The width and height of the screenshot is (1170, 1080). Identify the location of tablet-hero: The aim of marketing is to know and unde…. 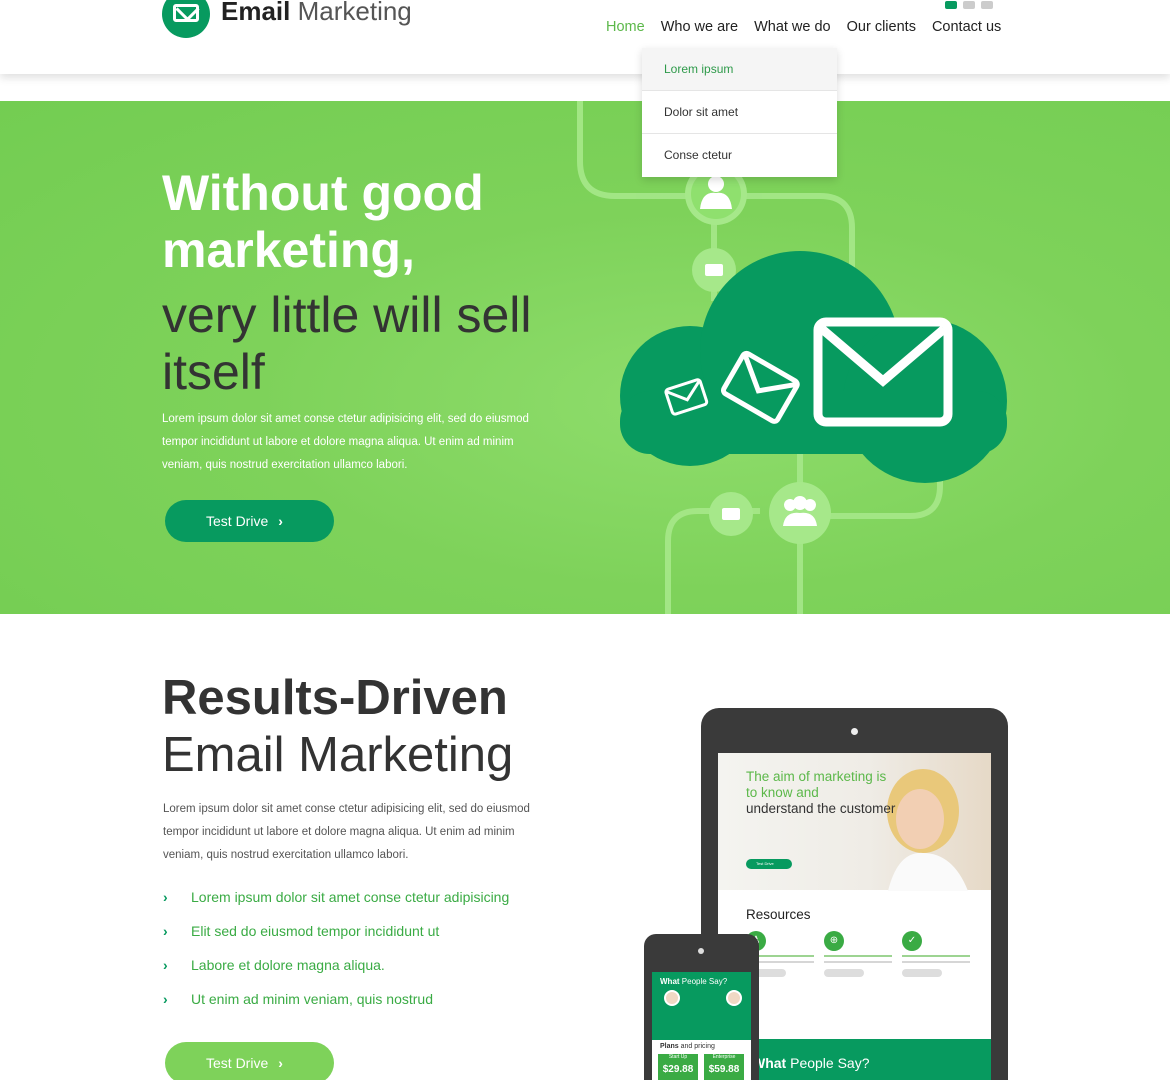
(854, 822).